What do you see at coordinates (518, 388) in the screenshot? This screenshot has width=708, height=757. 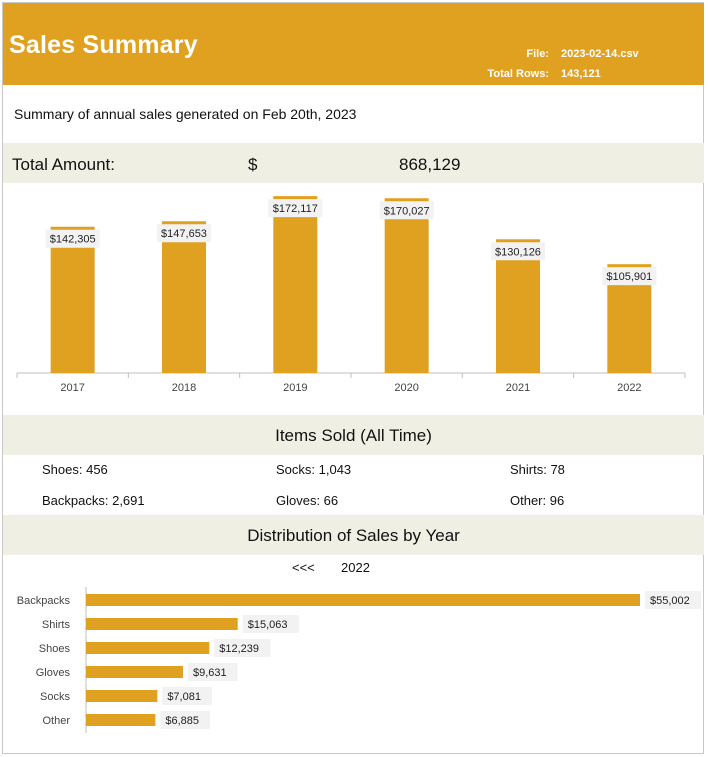 I see `x-tick-label: 2021` at bounding box center [518, 388].